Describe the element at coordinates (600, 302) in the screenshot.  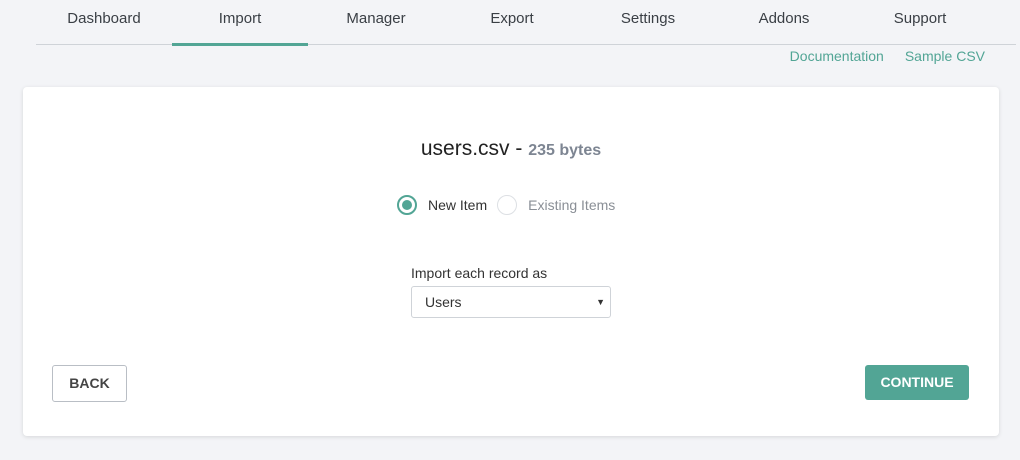
I see `caret-down-icon: ▼` at that location.